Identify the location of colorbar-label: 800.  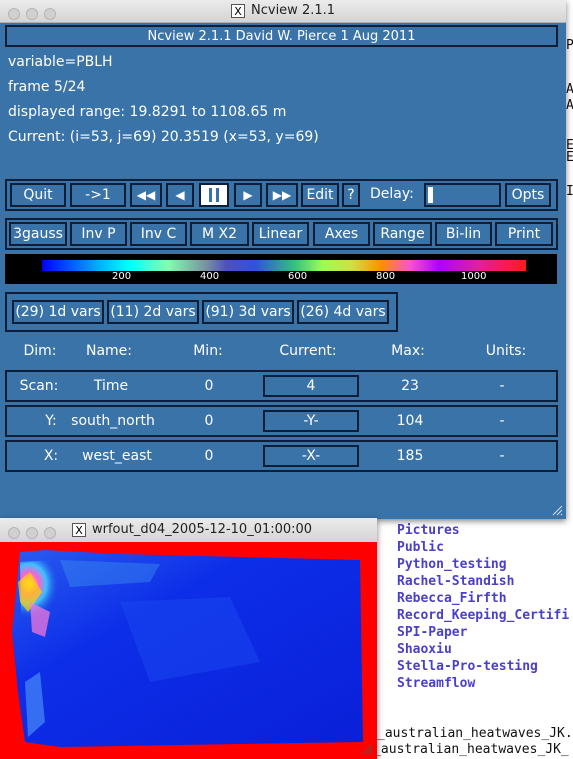
(386, 276).